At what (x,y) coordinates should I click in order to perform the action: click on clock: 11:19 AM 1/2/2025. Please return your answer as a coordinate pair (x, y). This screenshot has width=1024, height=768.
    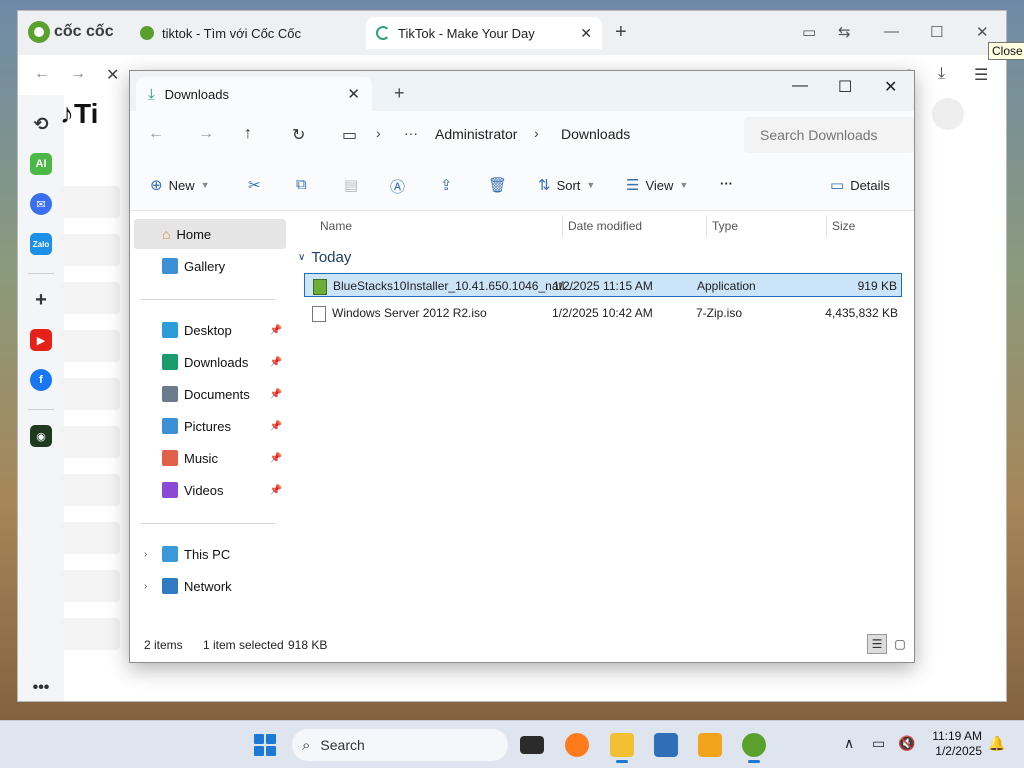
    Looking at the image, I should click on (954, 744).